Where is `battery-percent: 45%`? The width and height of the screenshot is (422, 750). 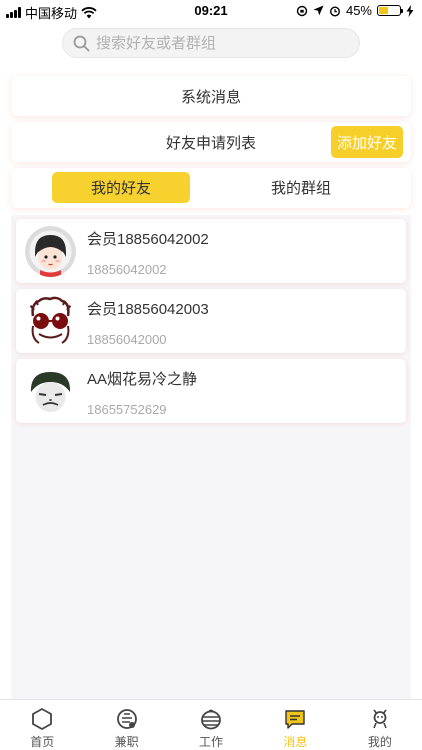
battery-percent: 45% is located at coordinates (358, 10).